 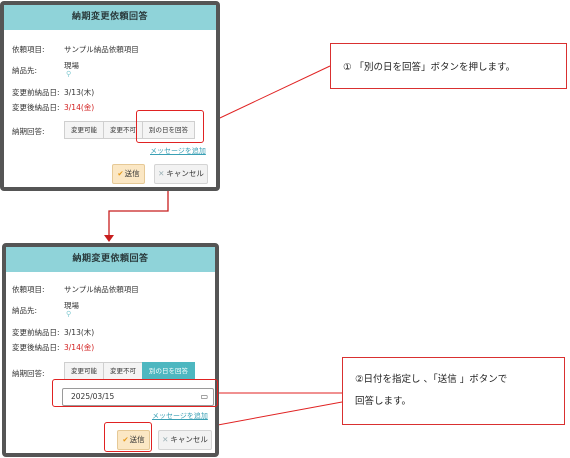 What do you see at coordinates (132, 173) in the screenshot?
I see `send-button-label: 送信` at bounding box center [132, 173].